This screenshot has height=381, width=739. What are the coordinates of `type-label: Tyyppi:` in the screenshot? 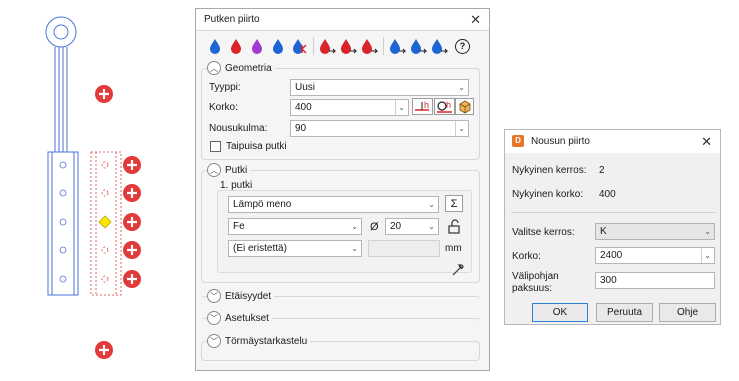 It's located at (225, 87).